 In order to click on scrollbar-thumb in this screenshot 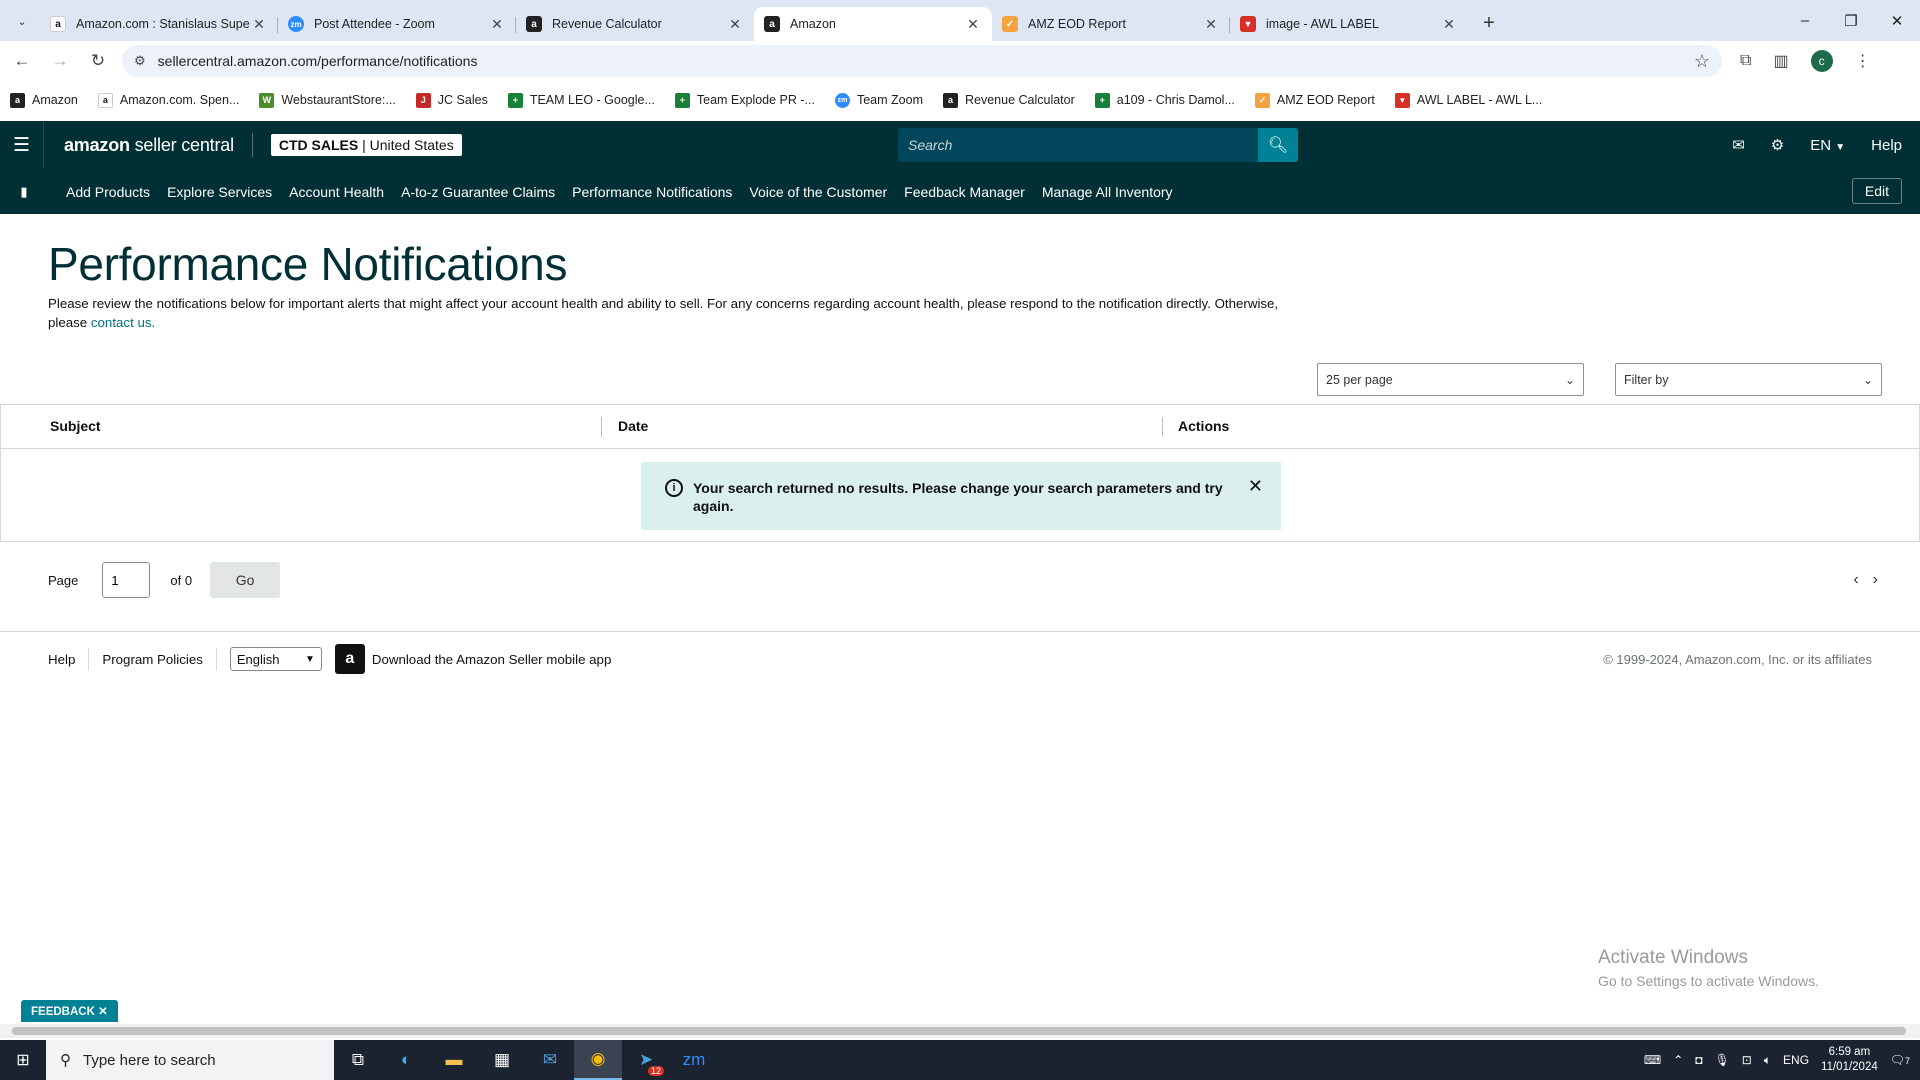, I will do `click(959, 1031)`.